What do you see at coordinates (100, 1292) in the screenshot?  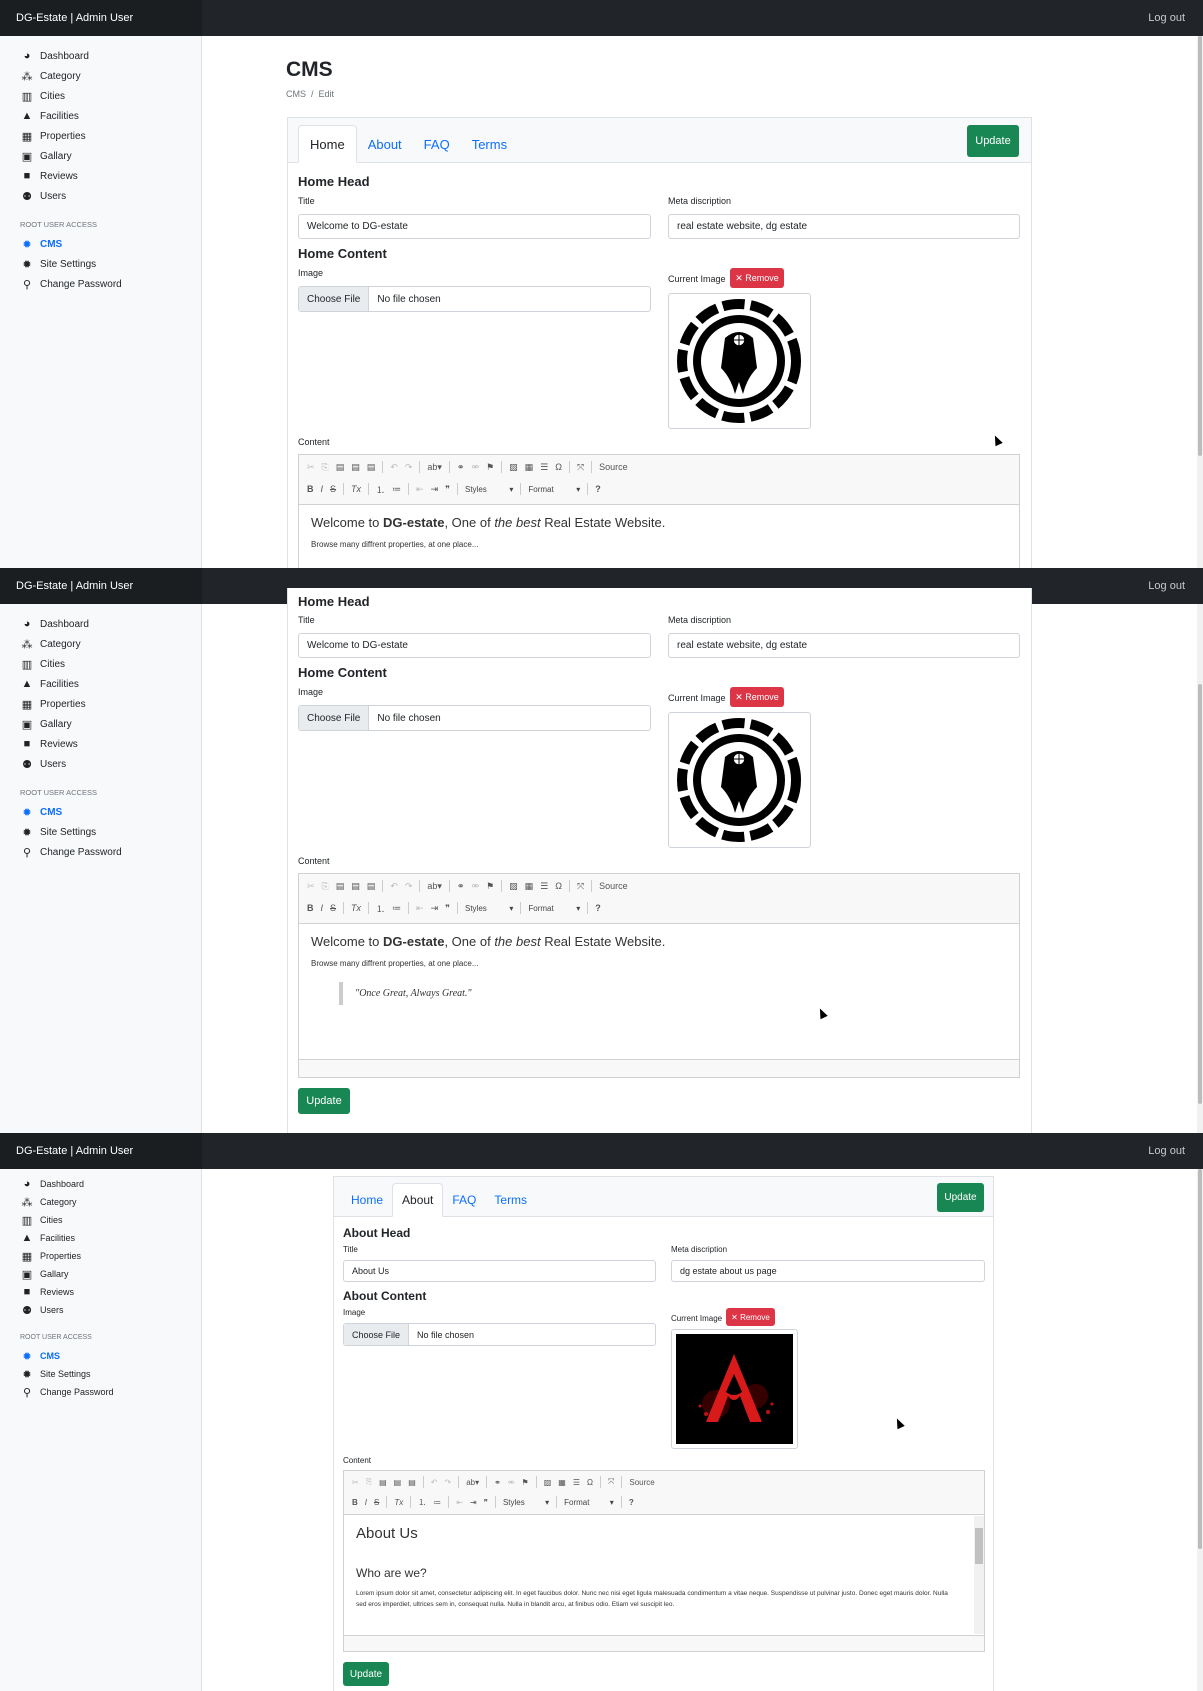 I see `sidebar-item-reviews: ■ Reviews` at bounding box center [100, 1292].